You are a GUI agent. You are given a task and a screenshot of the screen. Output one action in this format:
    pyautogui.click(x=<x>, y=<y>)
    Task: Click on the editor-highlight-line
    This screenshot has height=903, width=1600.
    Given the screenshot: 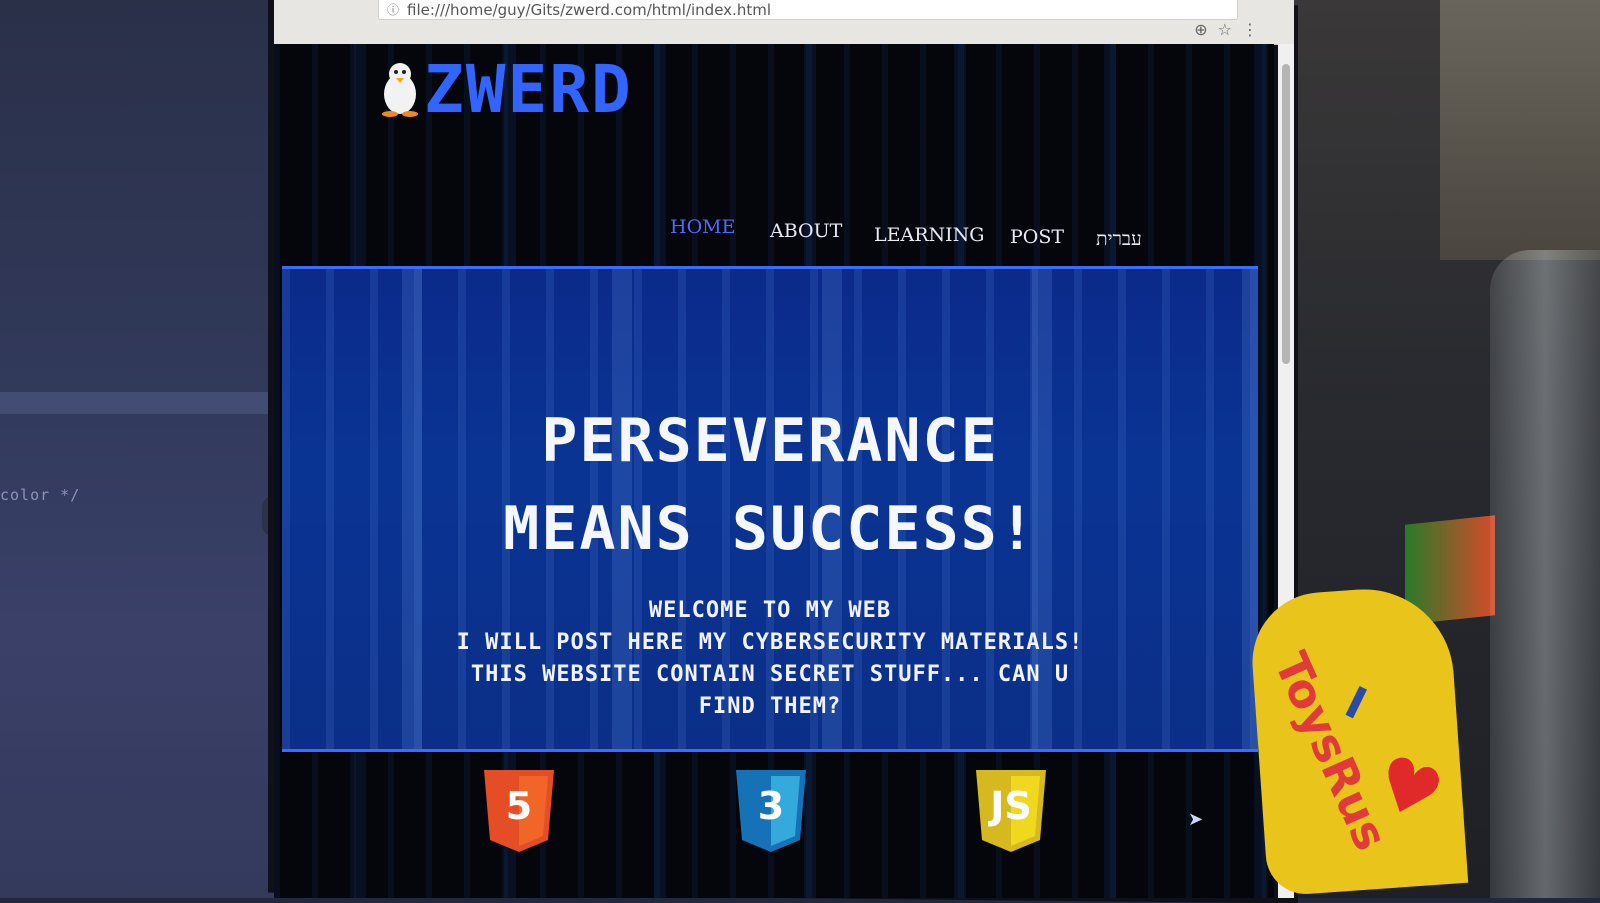 What is the action you would take?
    pyautogui.click(x=142, y=403)
    